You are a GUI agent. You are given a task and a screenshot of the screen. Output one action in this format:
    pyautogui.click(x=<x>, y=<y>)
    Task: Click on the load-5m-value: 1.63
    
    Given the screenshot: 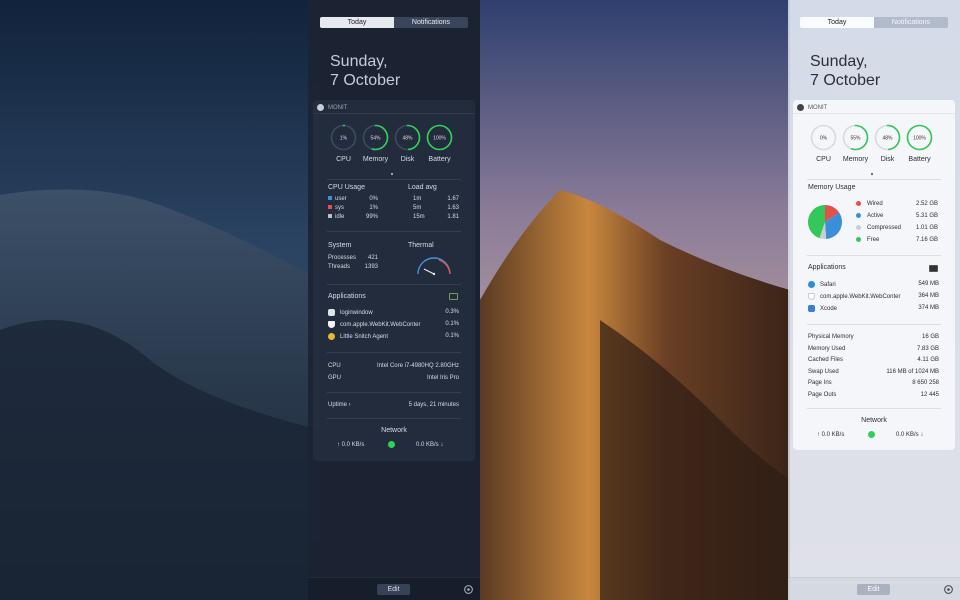 What is the action you would take?
    pyautogui.click(x=453, y=208)
    